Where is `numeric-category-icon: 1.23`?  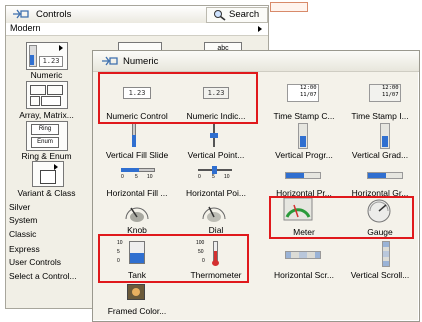
numeric-category-icon: 1.23 is located at coordinates (47, 56).